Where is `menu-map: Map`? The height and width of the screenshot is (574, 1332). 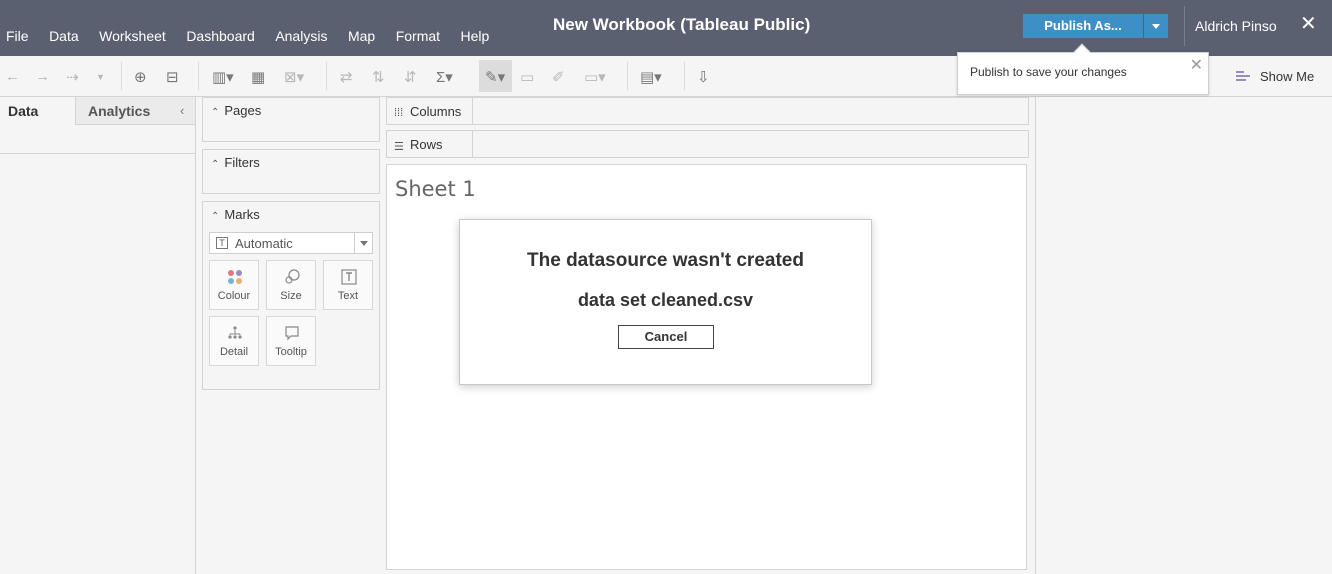 menu-map: Map is located at coordinates (361, 36).